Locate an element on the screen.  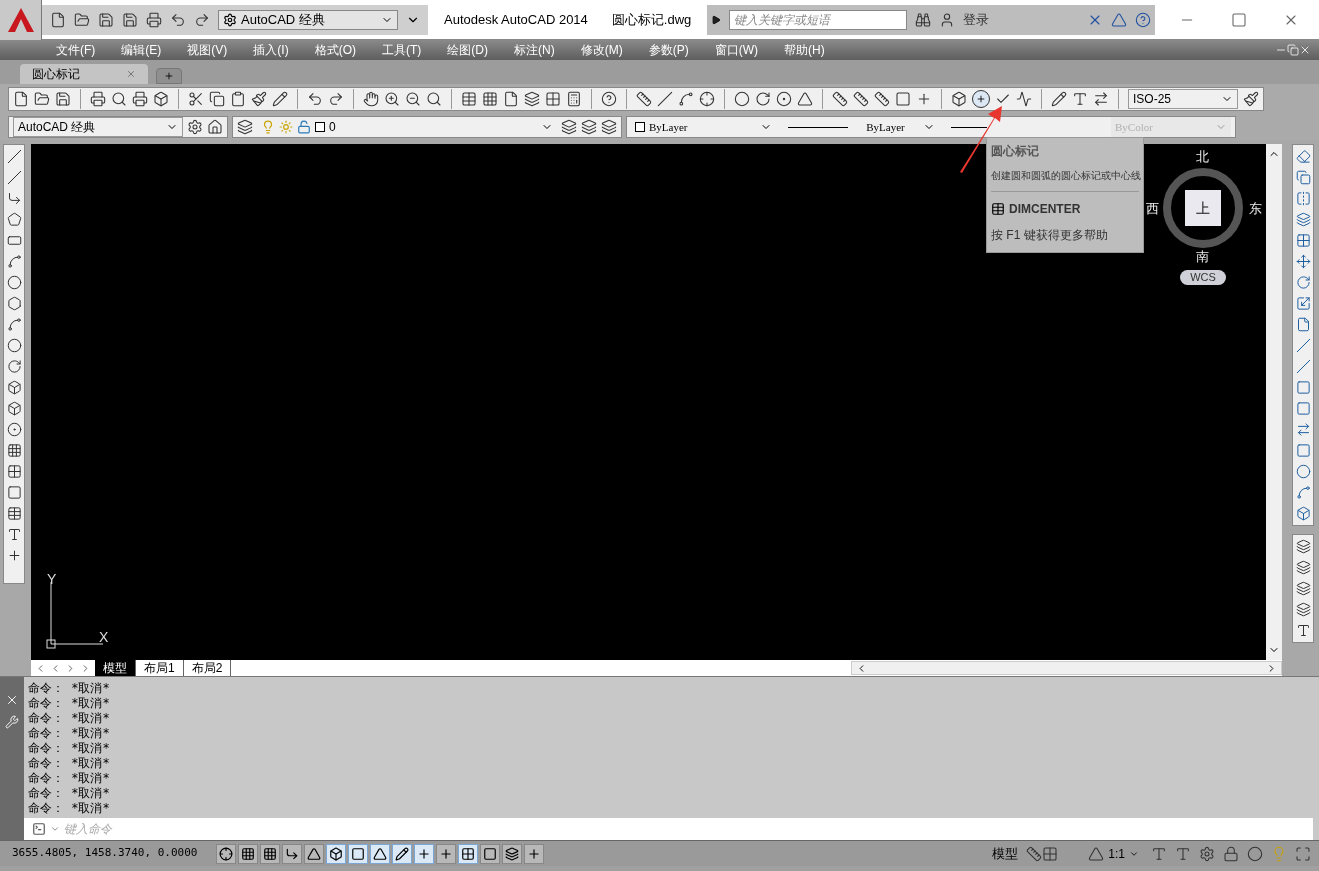
point-icon is located at coordinates (14, 429).